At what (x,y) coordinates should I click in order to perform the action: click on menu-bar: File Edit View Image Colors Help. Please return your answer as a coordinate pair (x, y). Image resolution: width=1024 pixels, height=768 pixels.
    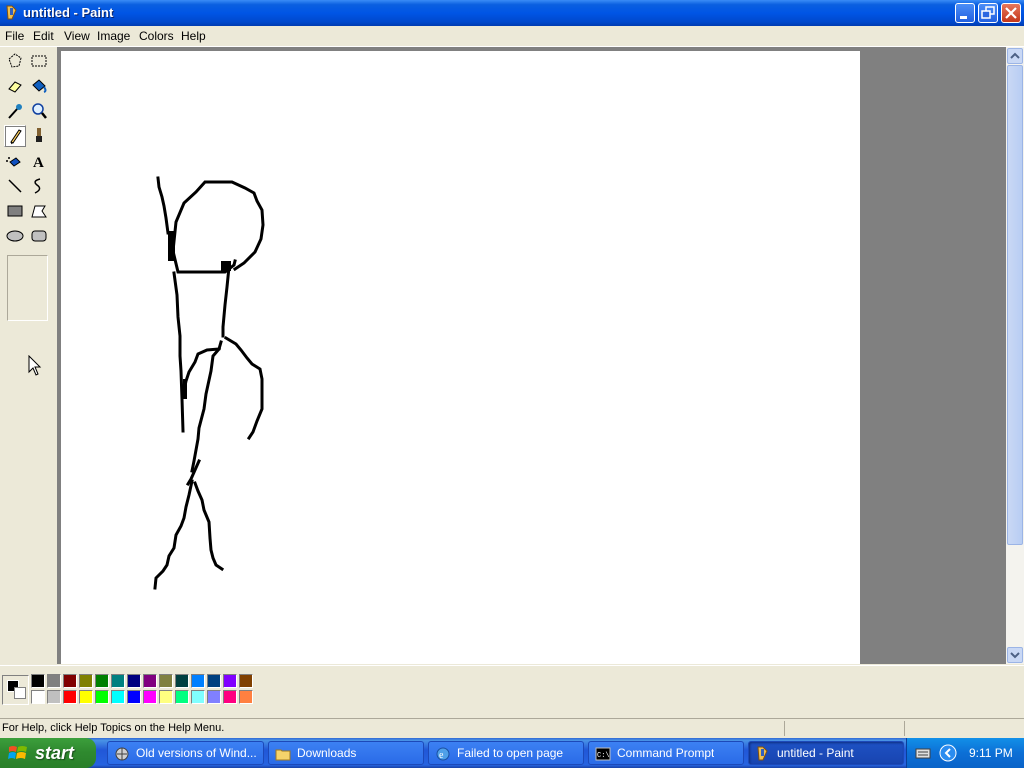
    Looking at the image, I should click on (512, 36).